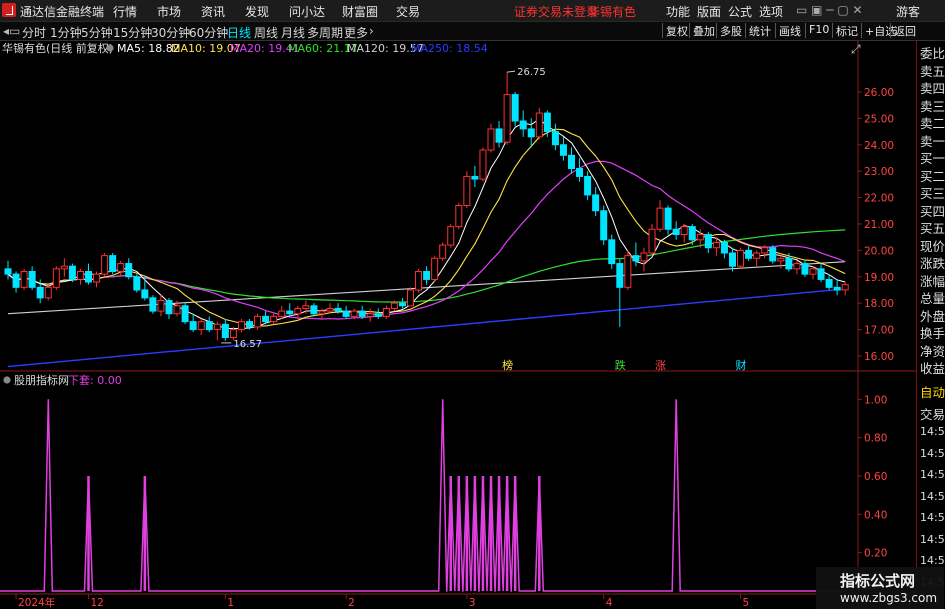 The height and width of the screenshot is (609, 945). I want to click on time-tick-label: 4, so click(609, 603).